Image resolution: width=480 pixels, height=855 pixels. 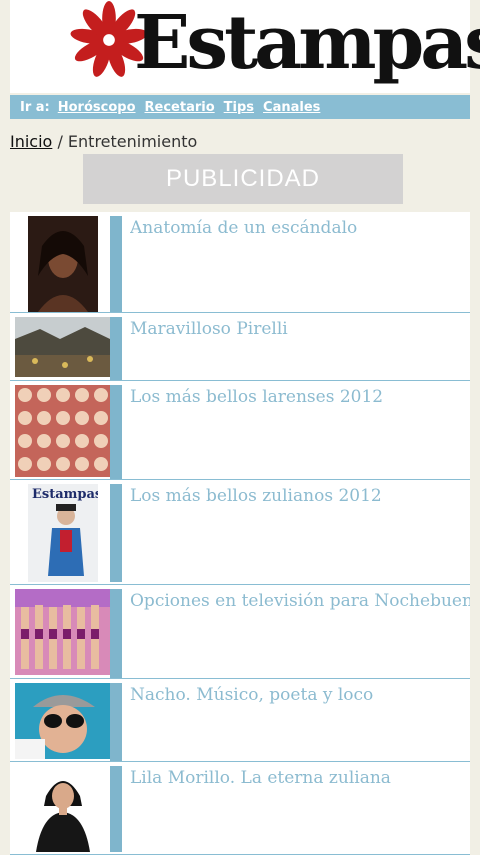 What do you see at coordinates (300, 778) in the screenshot?
I see `article-title: Lila Morillo. La eterna zuliana` at bounding box center [300, 778].